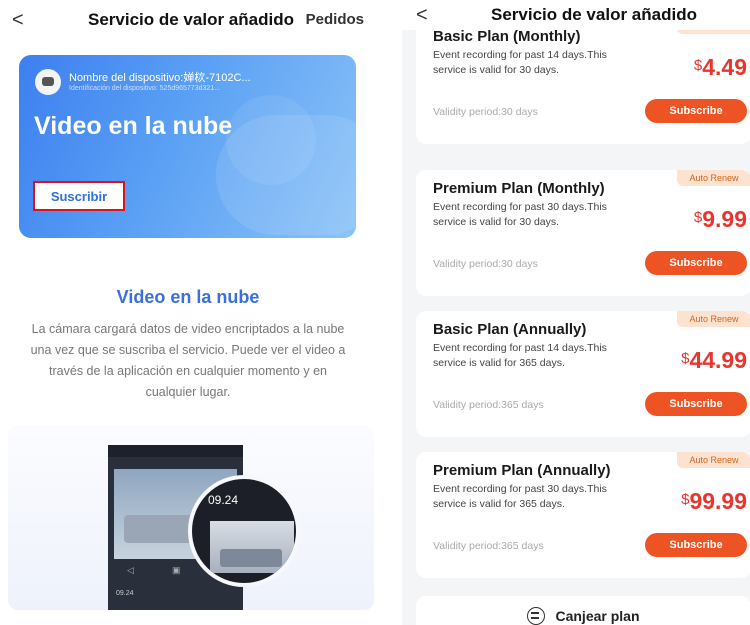 The height and width of the screenshot is (625, 750). Describe the element at coordinates (597, 616) in the screenshot. I see `redeem-label: Canjear plan` at that location.